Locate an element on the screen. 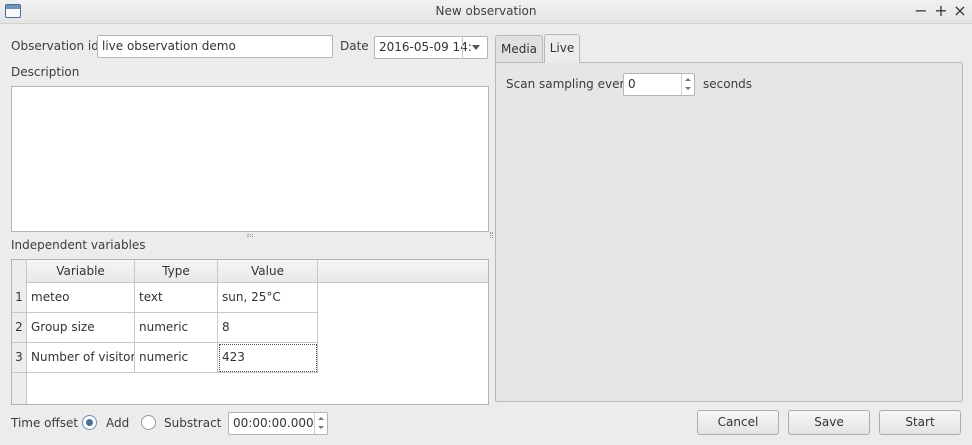  date-dropdown-arrow-icon is located at coordinates (475, 47).